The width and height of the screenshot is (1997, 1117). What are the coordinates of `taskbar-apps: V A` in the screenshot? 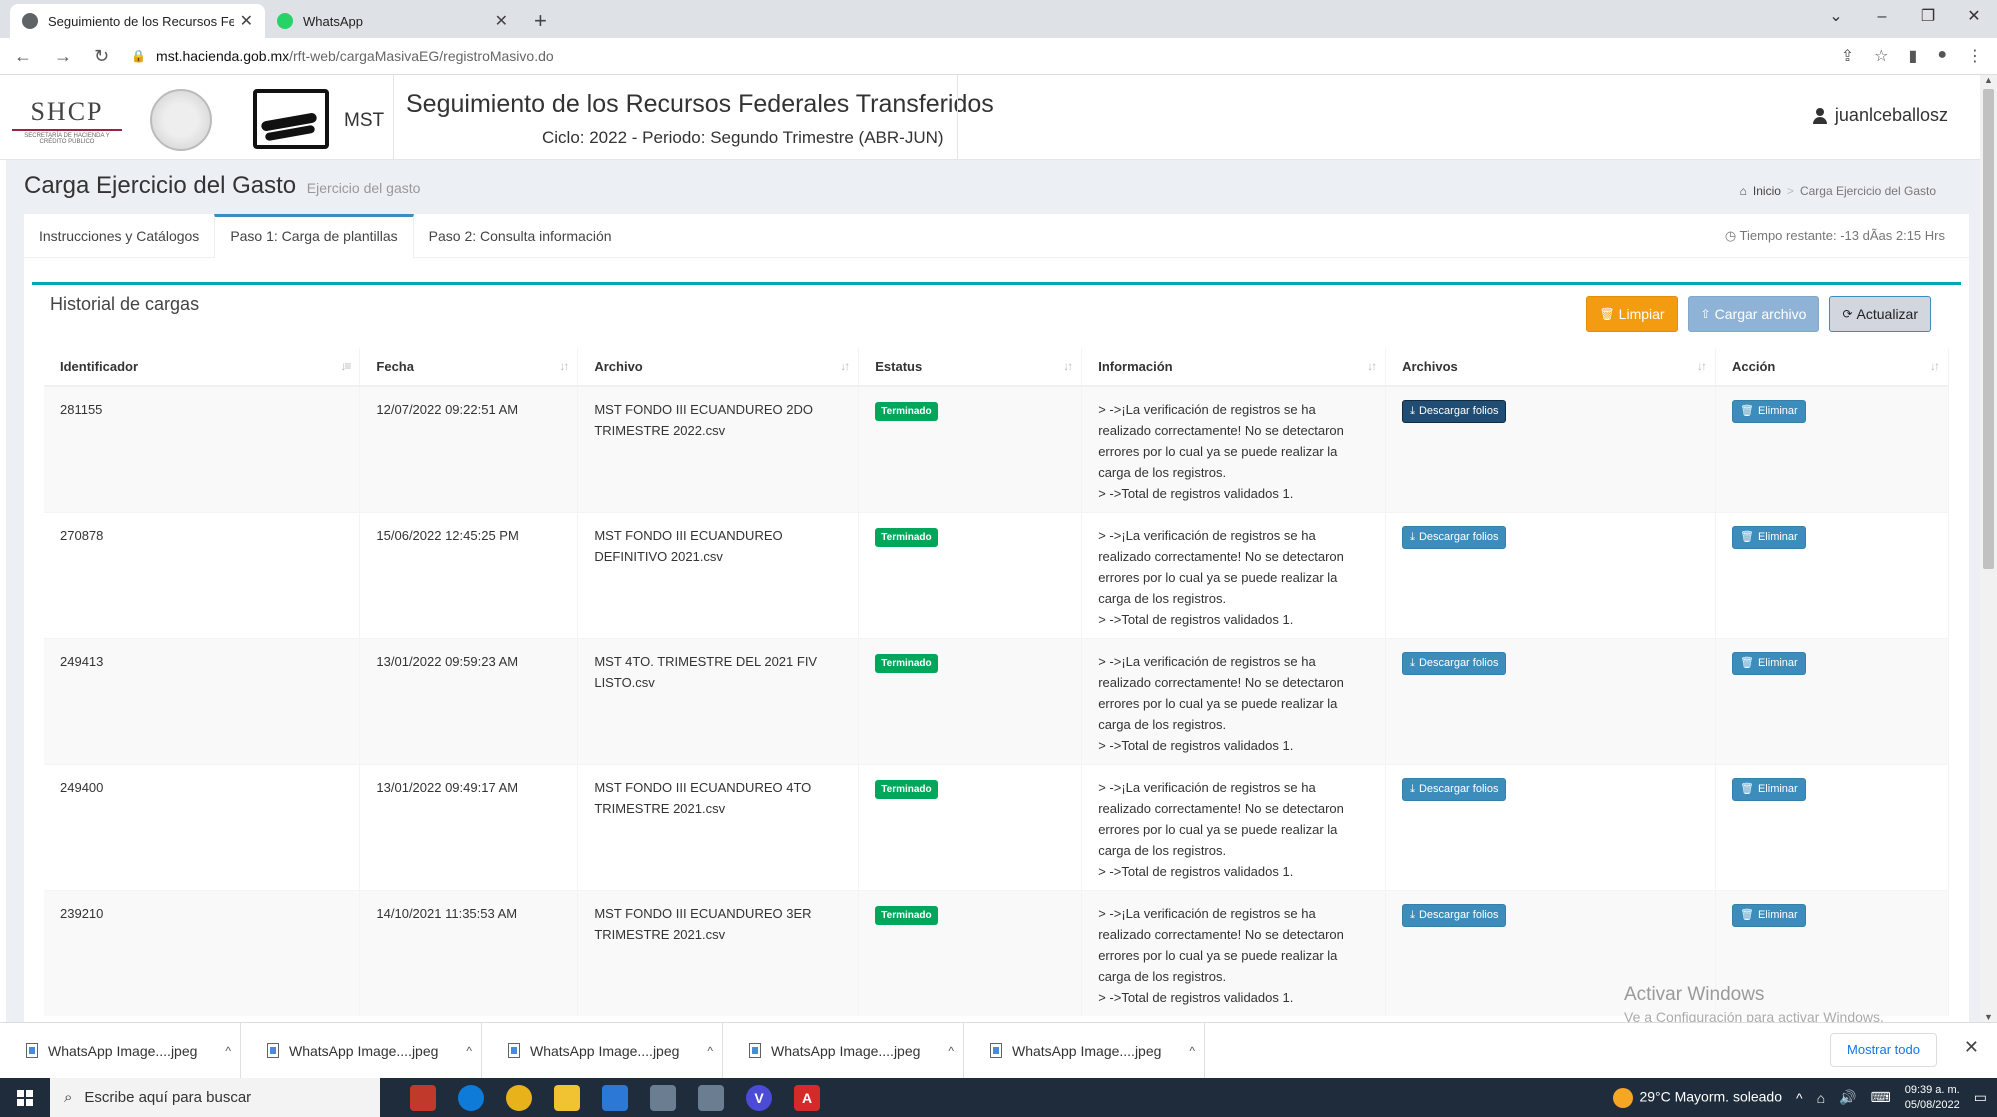 It's located at (615, 1097).